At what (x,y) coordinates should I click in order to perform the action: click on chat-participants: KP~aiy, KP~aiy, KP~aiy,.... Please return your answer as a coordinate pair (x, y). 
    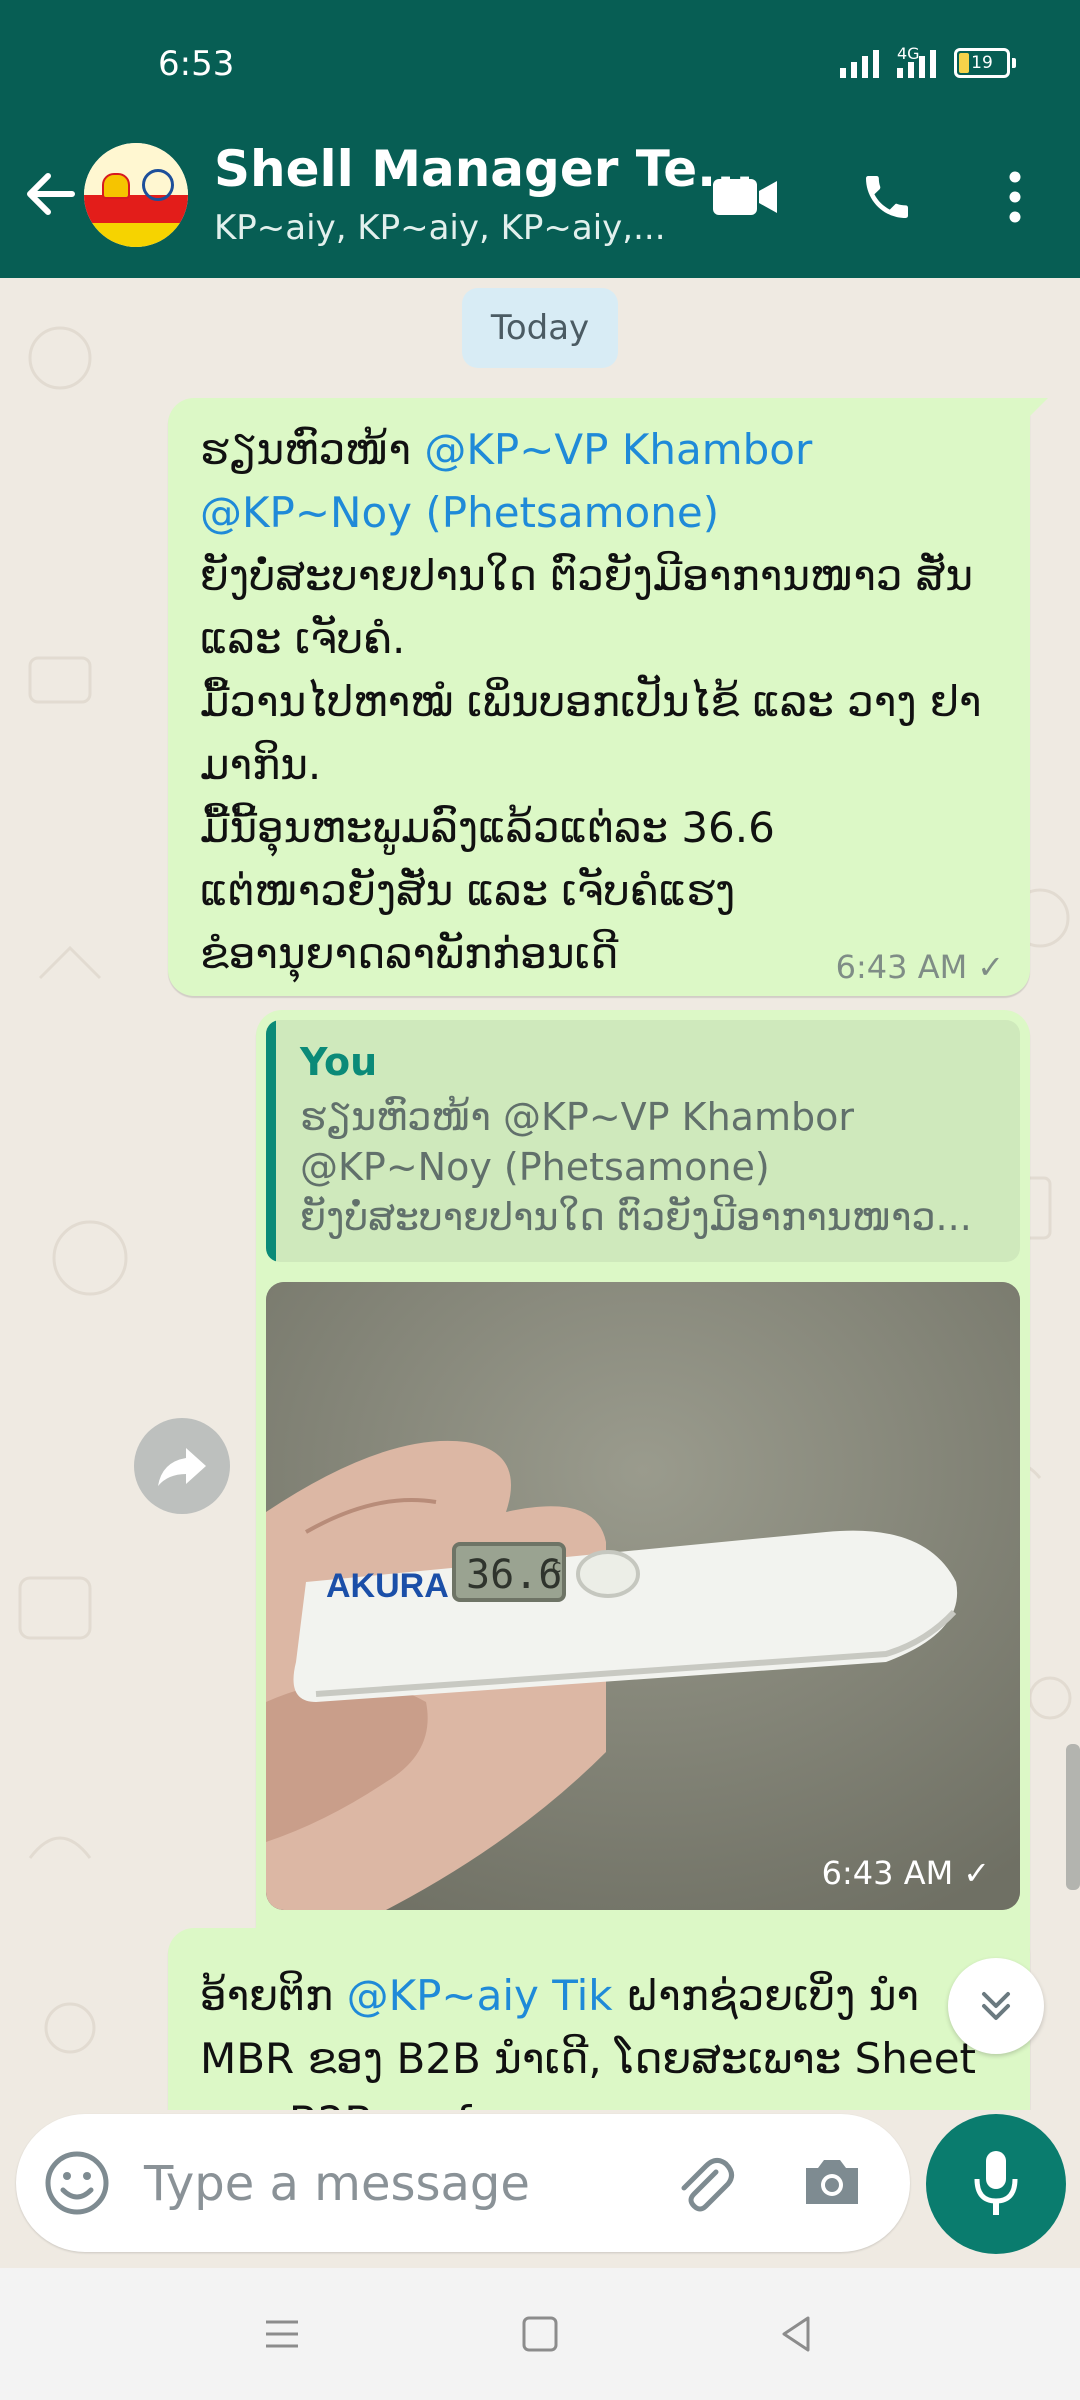
    Looking at the image, I should click on (440, 228).